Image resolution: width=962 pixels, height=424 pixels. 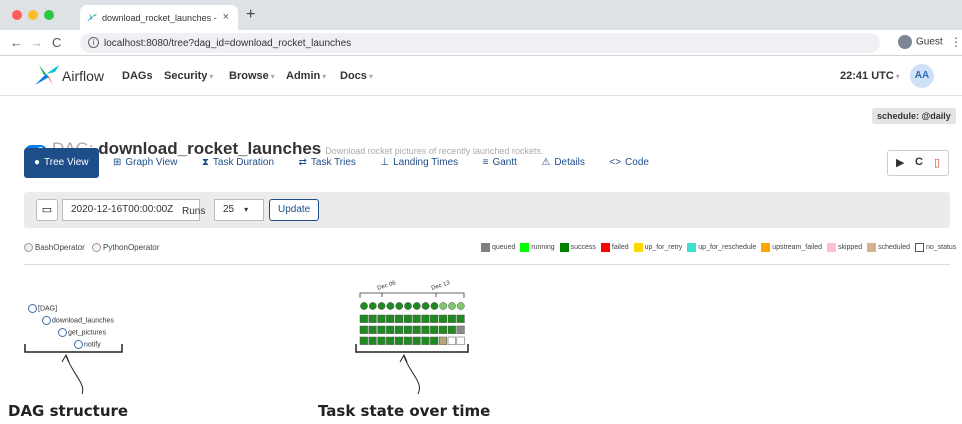 What do you see at coordinates (500, 163) in the screenshot?
I see `tab-gantt: ≡ Gantt` at bounding box center [500, 163].